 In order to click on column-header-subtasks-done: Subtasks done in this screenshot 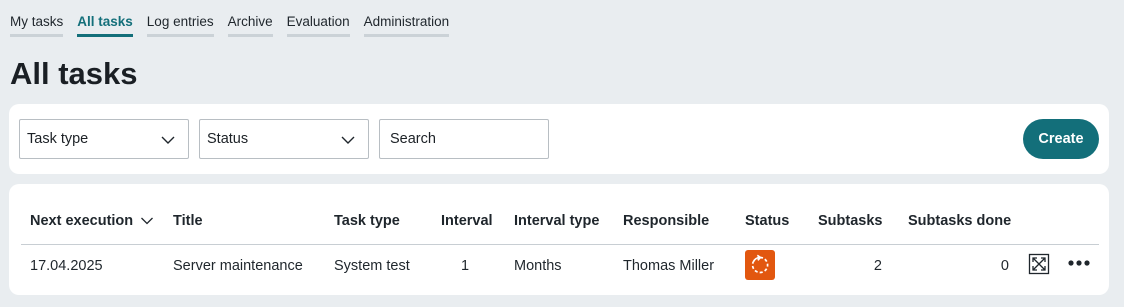, I will do `click(959, 221)`.